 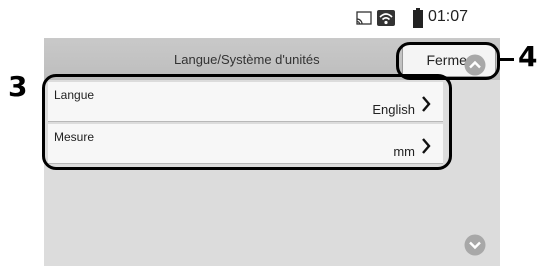 I want to click on callout-frame-close, so click(x=448, y=61).